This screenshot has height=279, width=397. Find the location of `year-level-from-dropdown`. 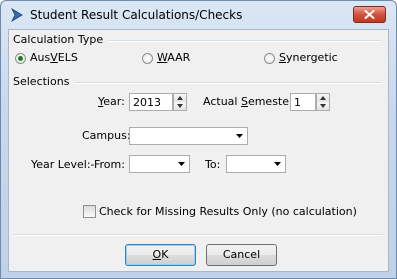

year-level-from-dropdown is located at coordinates (159, 164).